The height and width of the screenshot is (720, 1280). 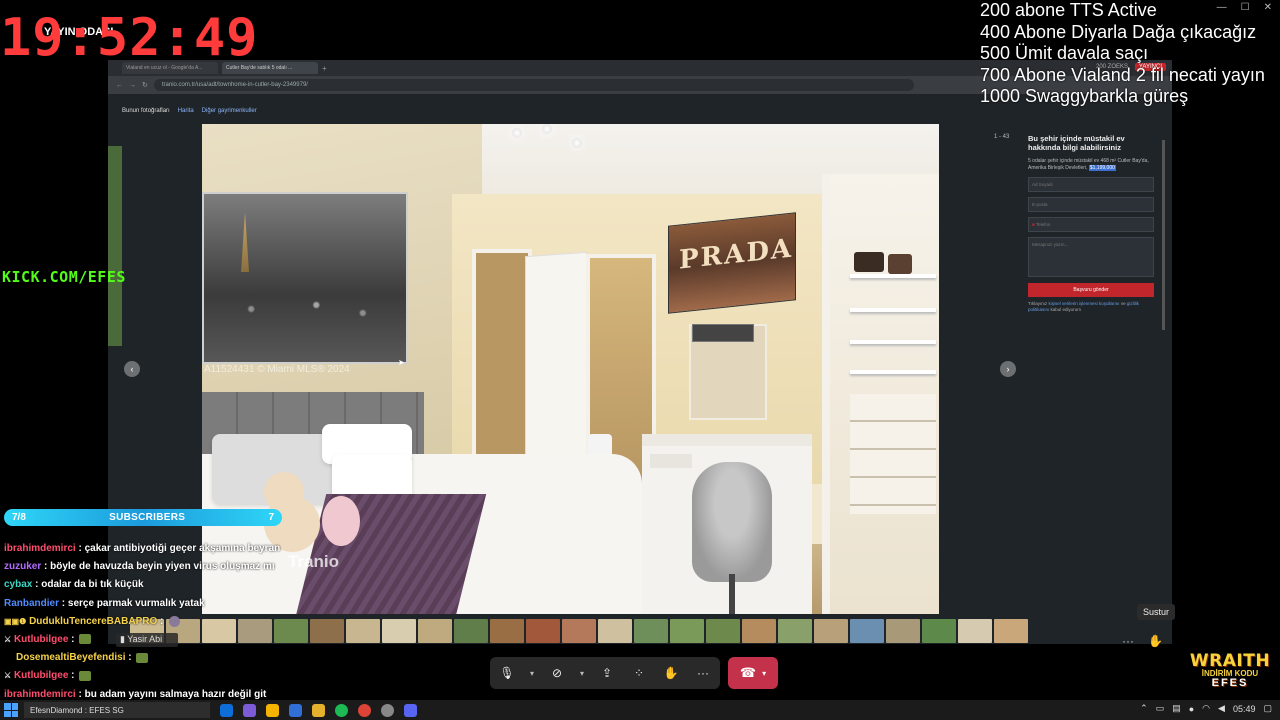 What do you see at coordinates (1091, 204) in the screenshot?
I see `email-field: E-posta` at bounding box center [1091, 204].